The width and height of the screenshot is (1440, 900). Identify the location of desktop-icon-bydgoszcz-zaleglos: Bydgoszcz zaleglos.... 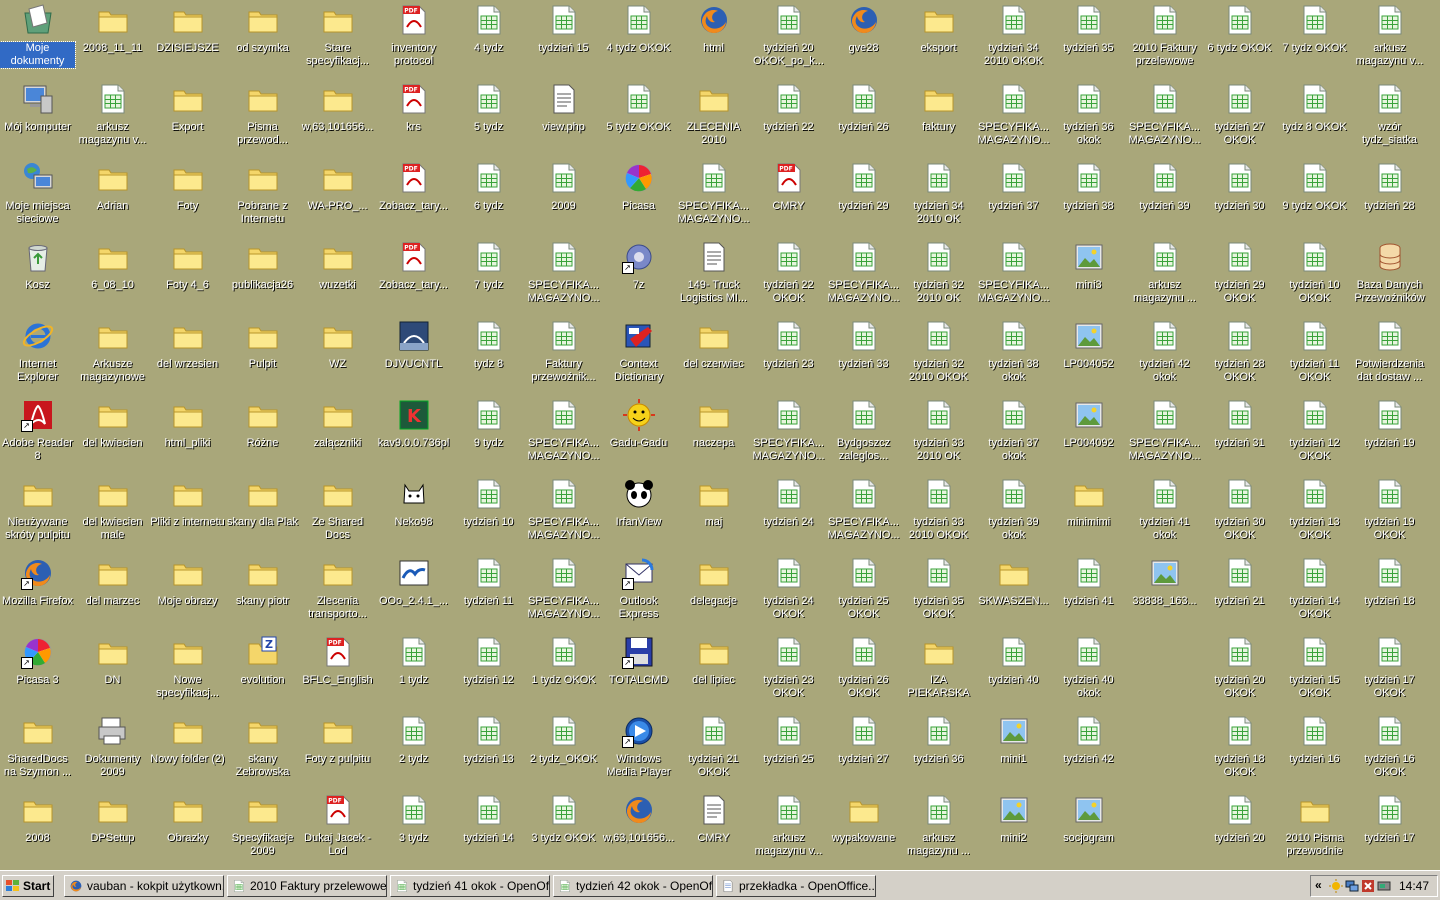
(863, 434).